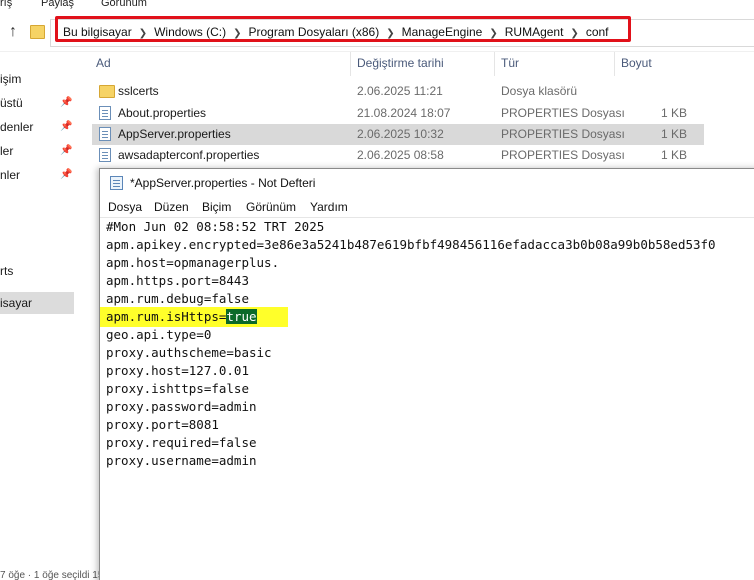  I want to click on menu-help: Yardım, so click(329, 207).